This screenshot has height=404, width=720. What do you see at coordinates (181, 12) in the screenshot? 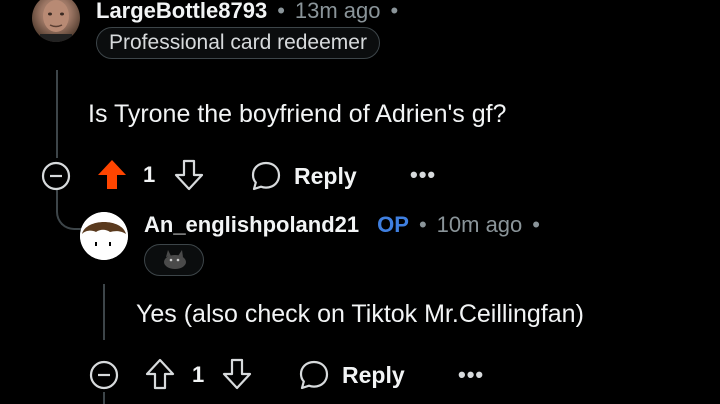
I see `username: LargeBottle8793` at bounding box center [181, 12].